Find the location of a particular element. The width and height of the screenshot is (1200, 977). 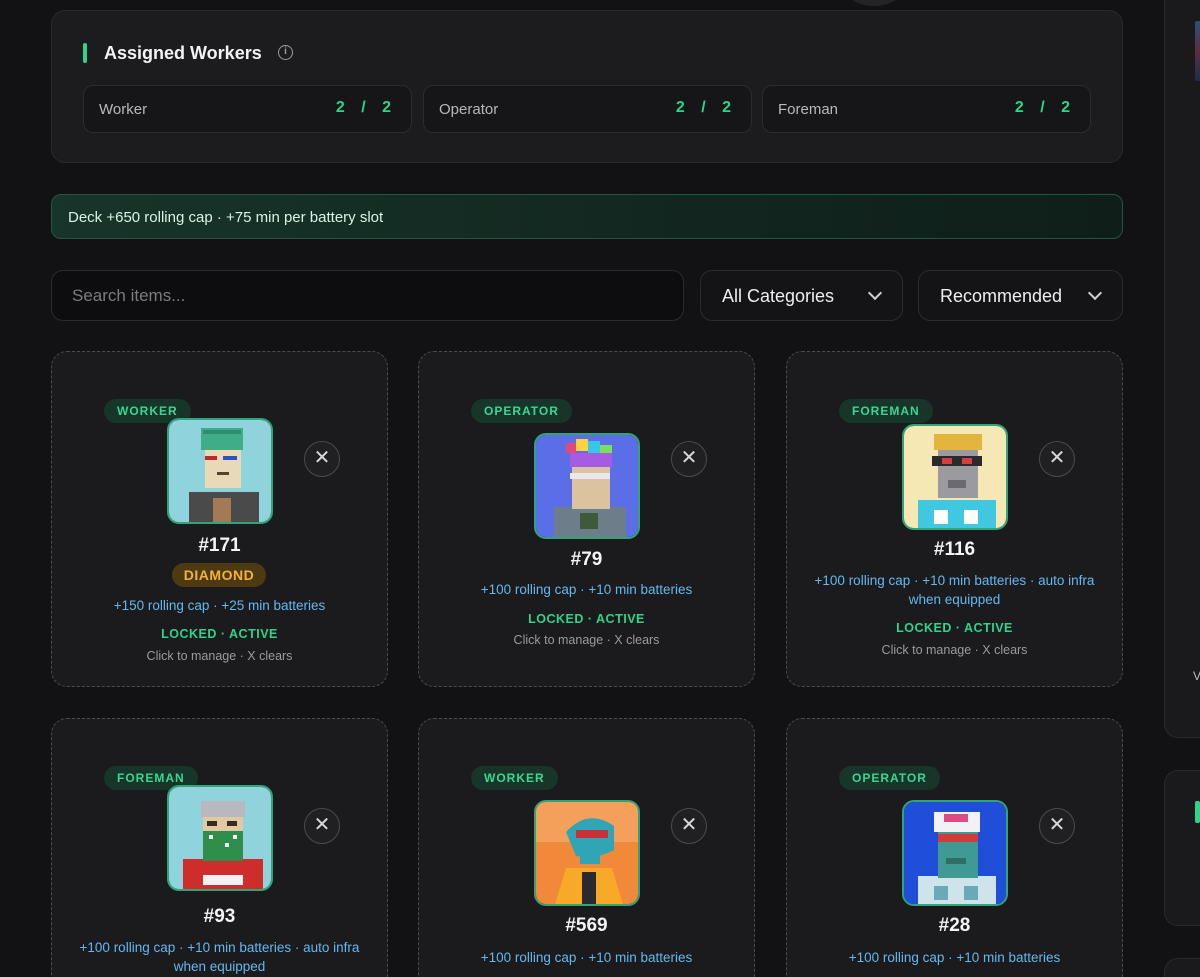

role-slot-operator: Operator 2 / 2 is located at coordinates (587, 109).